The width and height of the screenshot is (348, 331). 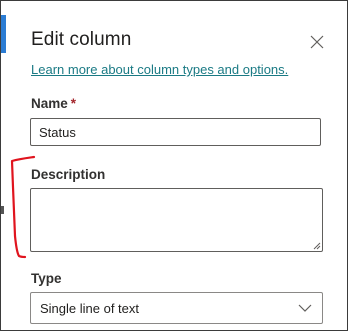 I want to click on name-field-label: Name *, so click(x=53, y=103).